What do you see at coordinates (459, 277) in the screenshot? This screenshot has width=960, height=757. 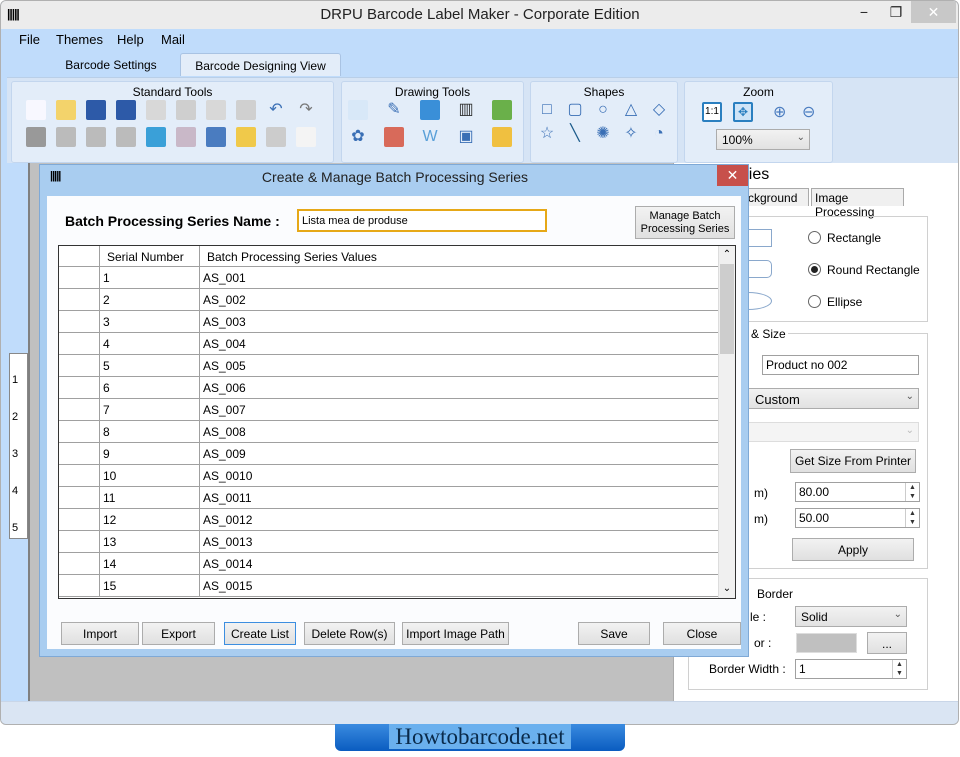 I see `series-value-cell: AS_001` at bounding box center [459, 277].